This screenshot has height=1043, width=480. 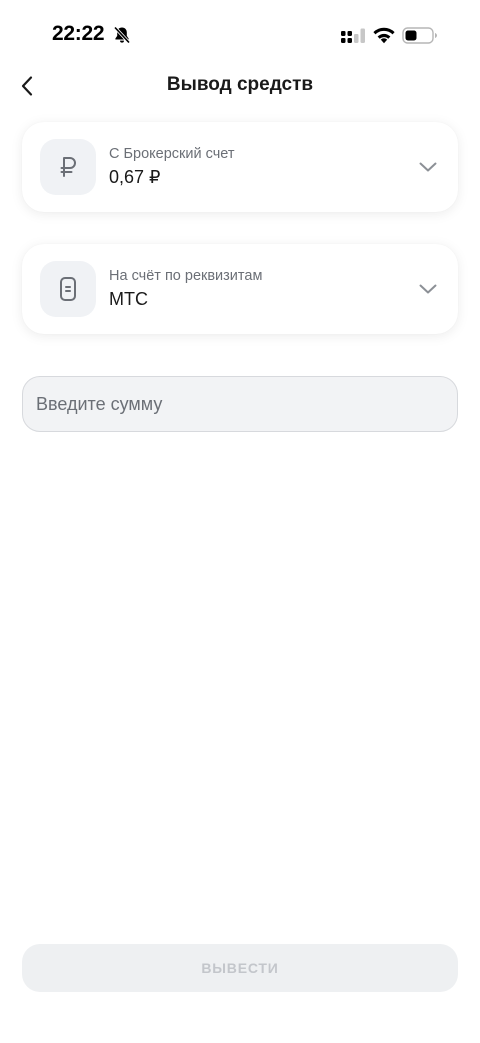 I want to click on status-time: 22:22, so click(x=78, y=33).